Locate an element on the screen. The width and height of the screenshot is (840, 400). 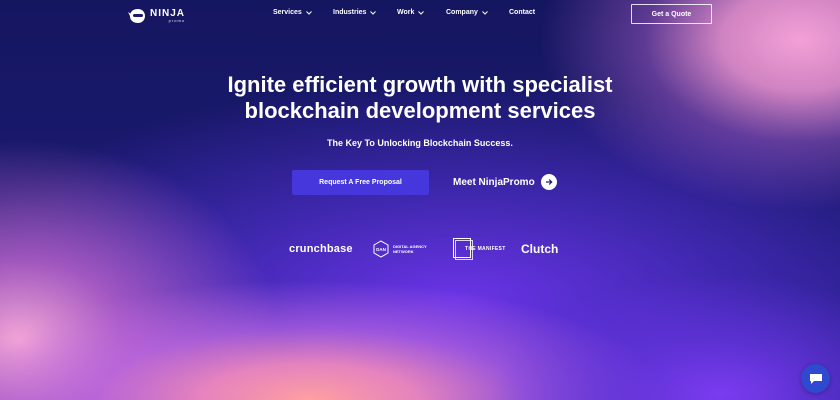
nav-industries-label: Industries is located at coordinates (350, 12).